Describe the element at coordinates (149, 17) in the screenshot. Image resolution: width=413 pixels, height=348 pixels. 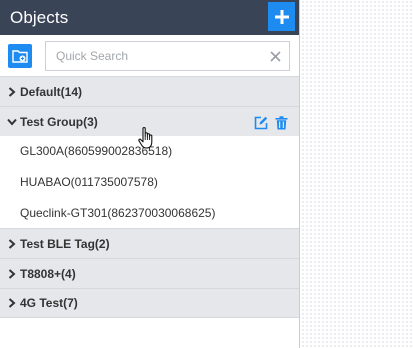
I see `panel-header: Objects` at that location.